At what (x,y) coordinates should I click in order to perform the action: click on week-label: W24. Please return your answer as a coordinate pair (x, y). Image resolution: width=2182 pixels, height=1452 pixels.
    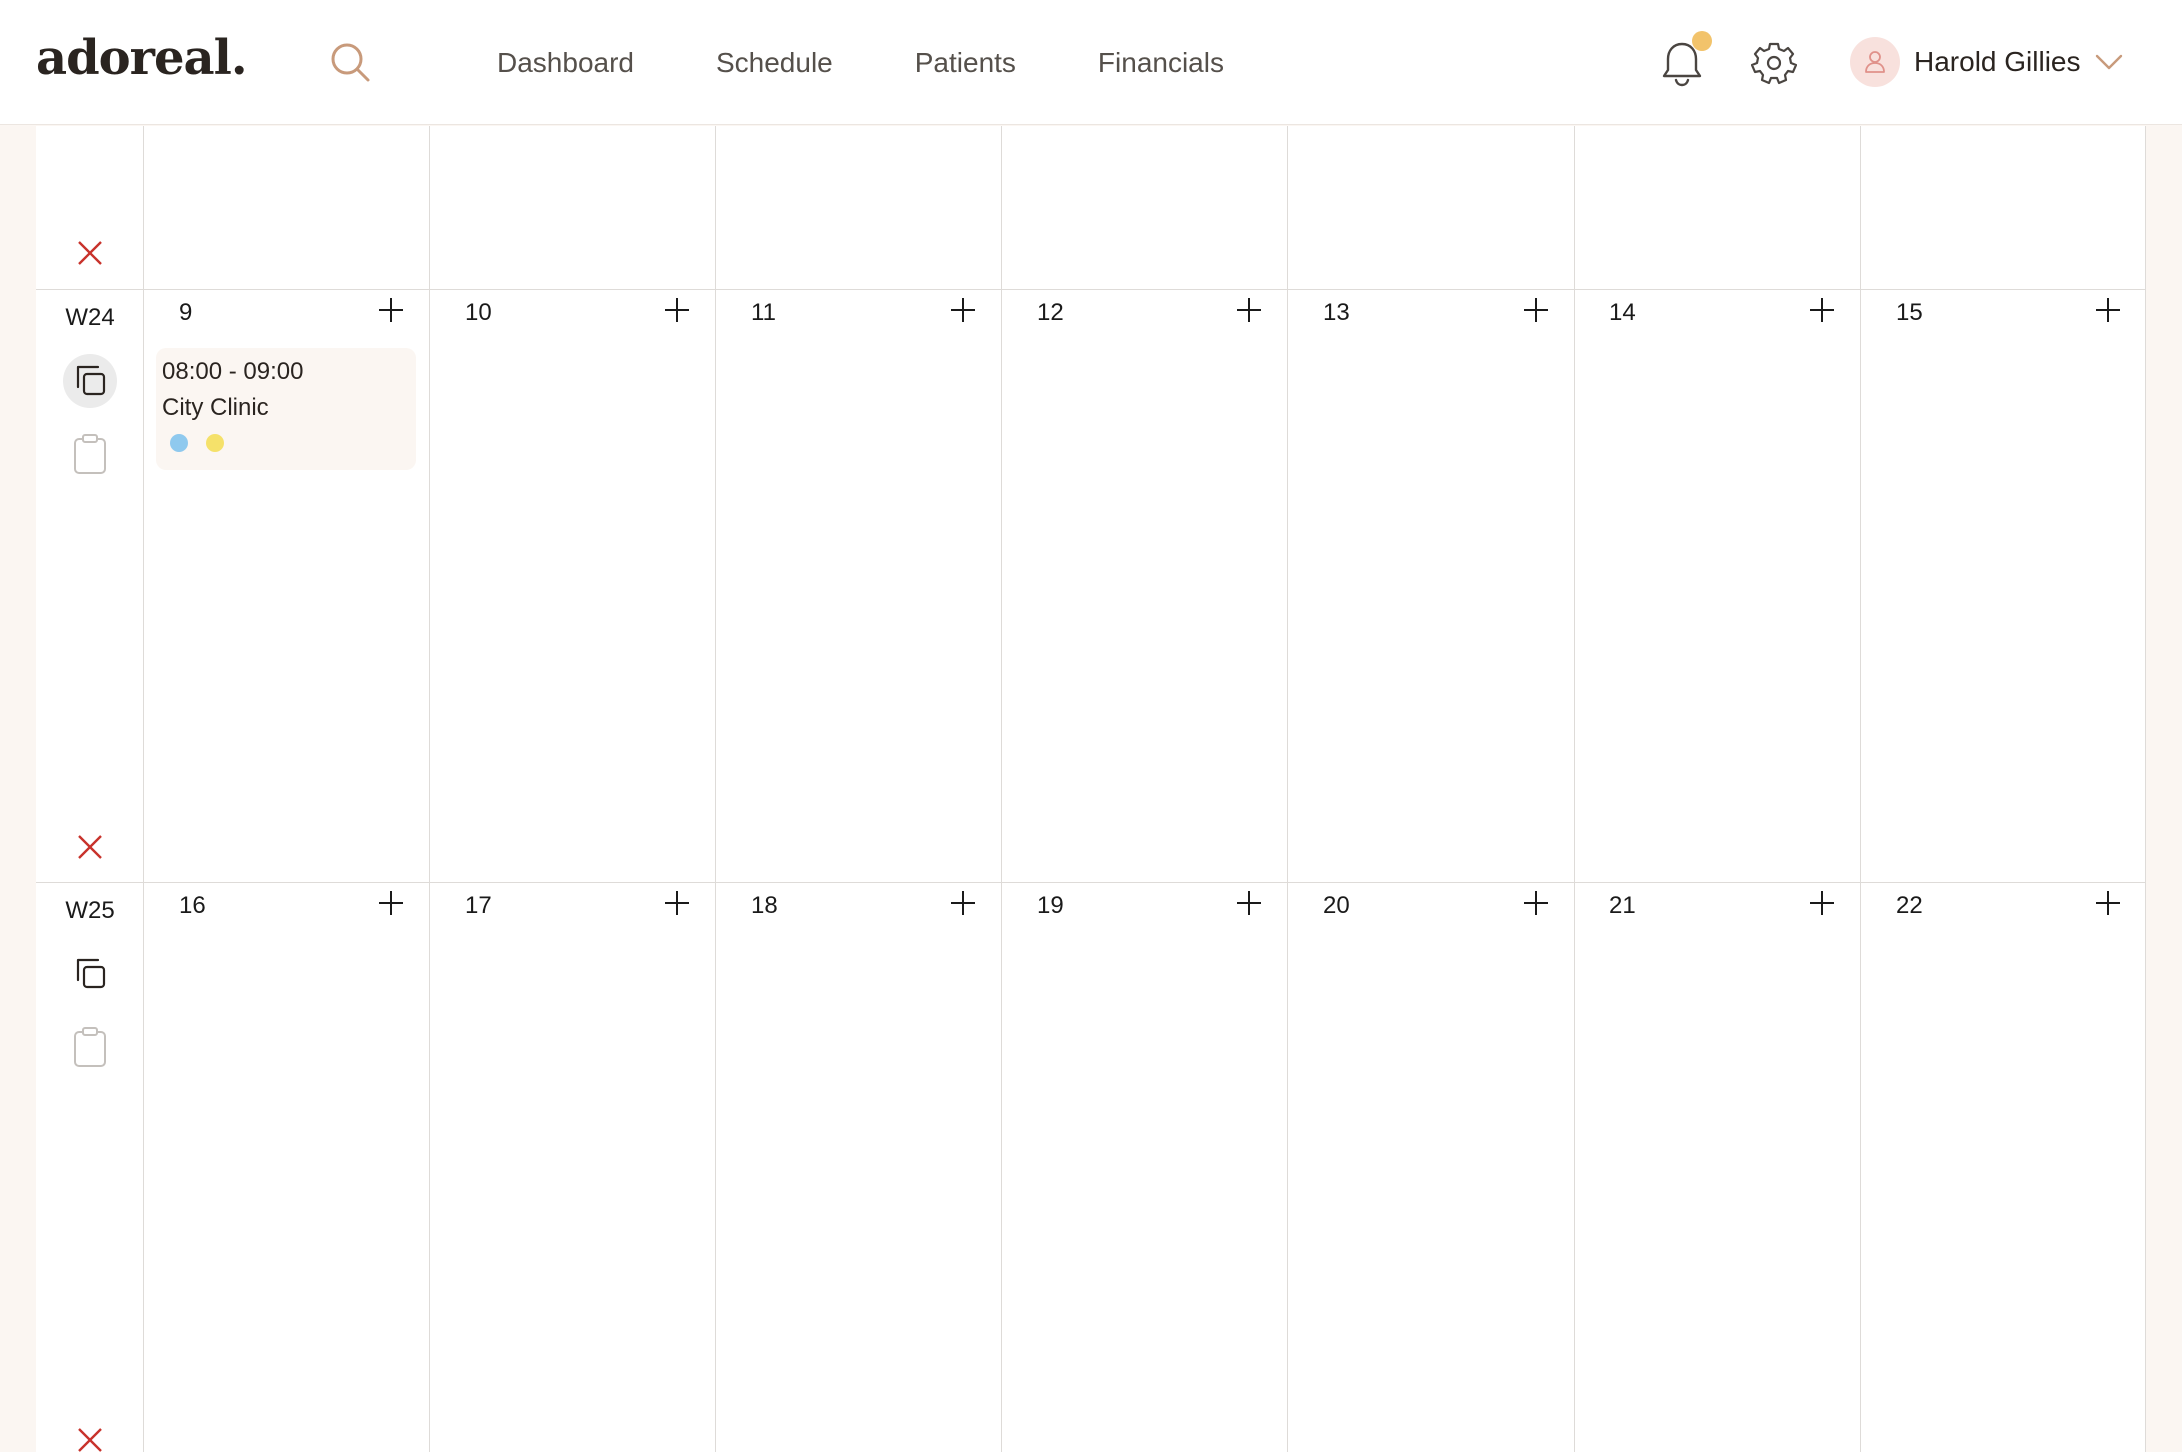
    Looking at the image, I should click on (90, 317).